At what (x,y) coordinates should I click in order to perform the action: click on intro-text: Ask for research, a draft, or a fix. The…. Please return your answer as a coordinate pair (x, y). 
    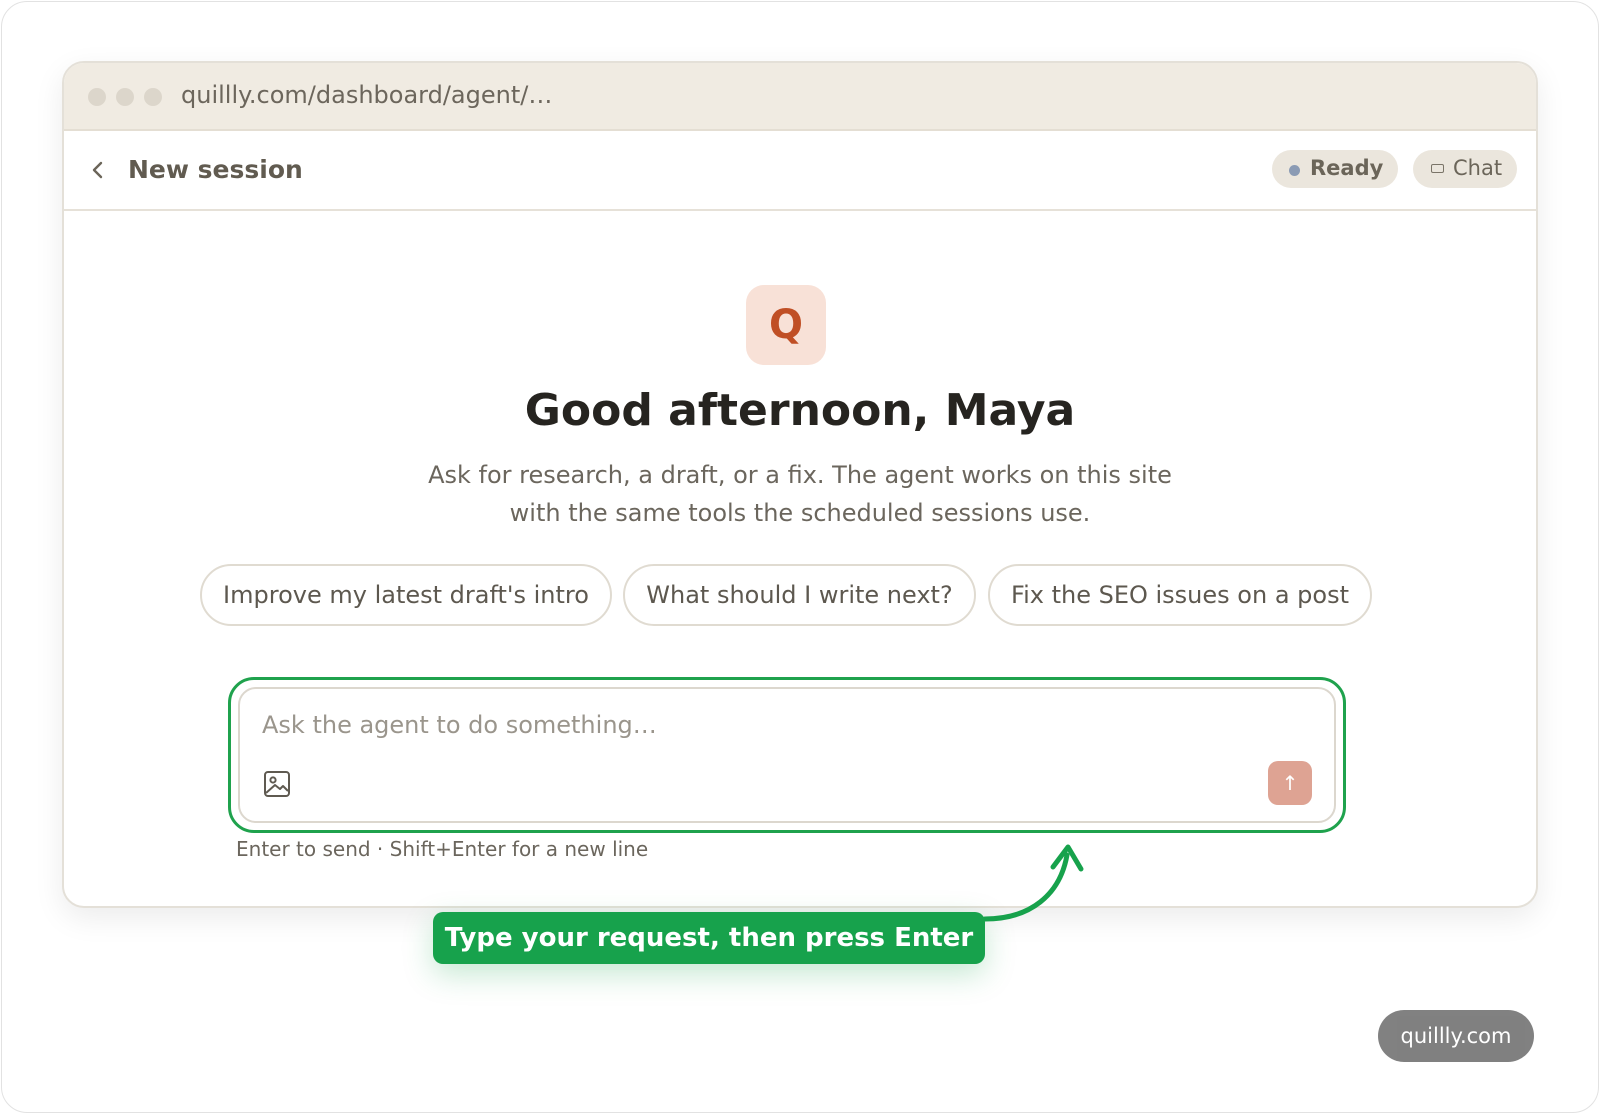
    Looking at the image, I should click on (800, 494).